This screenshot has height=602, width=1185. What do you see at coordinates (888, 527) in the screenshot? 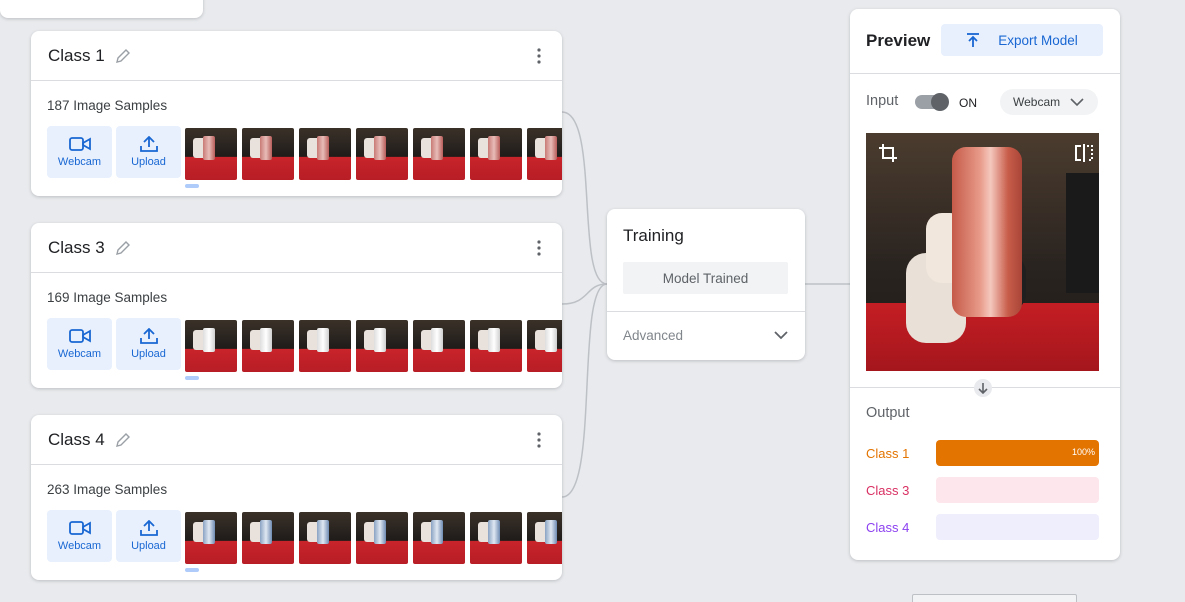
I see `output-class-name: Class 4` at bounding box center [888, 527].